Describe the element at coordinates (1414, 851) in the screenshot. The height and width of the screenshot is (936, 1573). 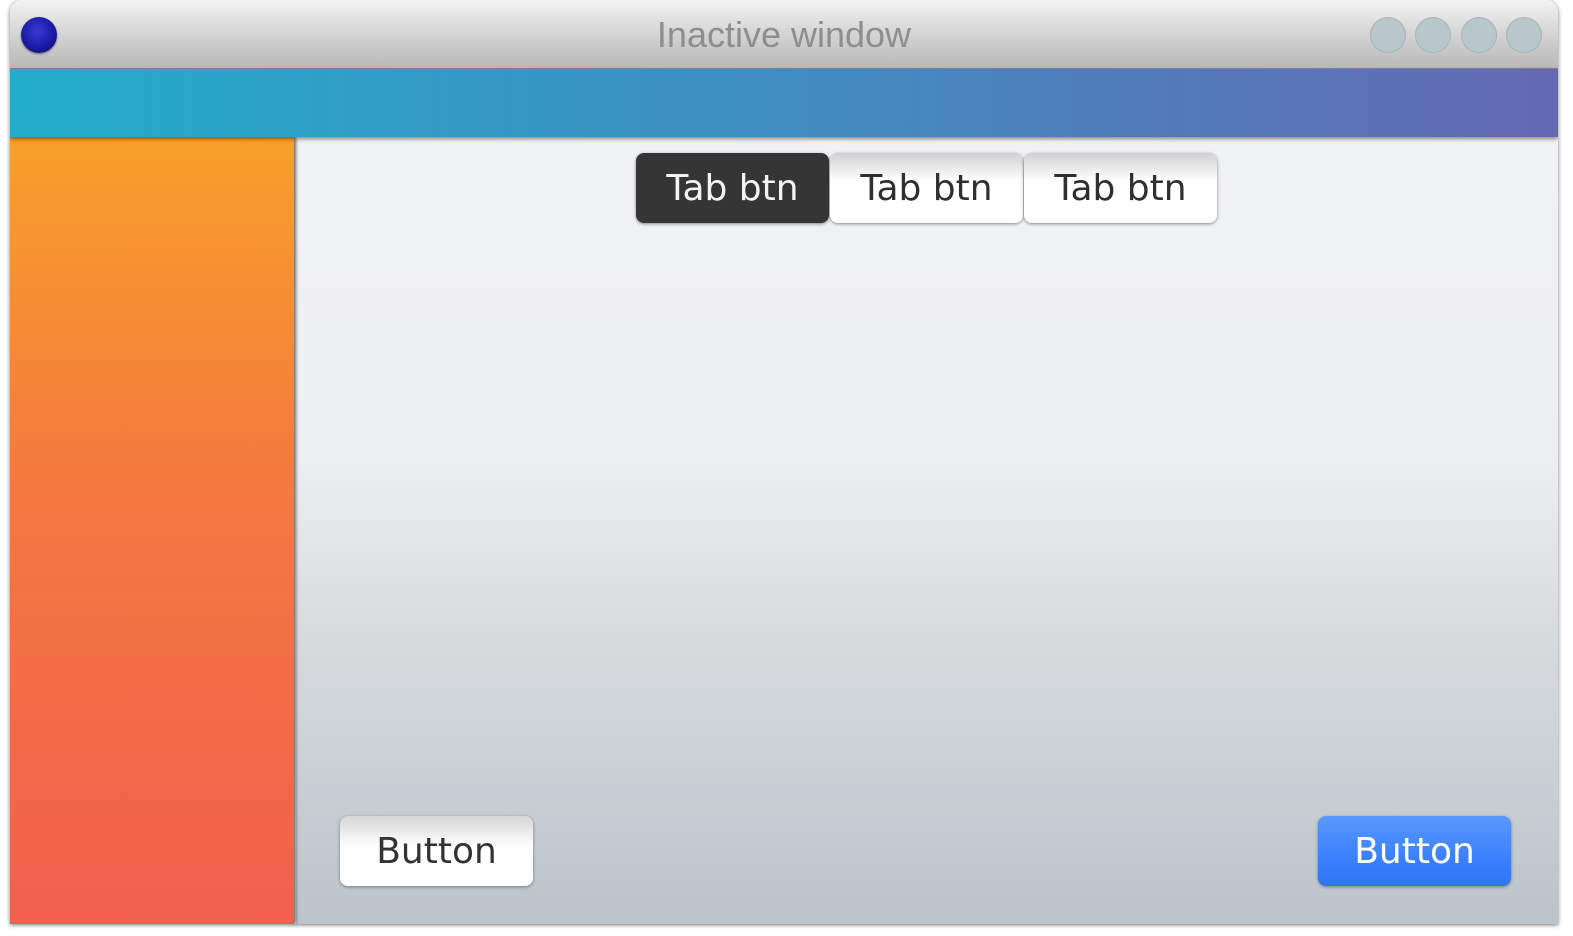
I see `primary-button: Button` at that location.